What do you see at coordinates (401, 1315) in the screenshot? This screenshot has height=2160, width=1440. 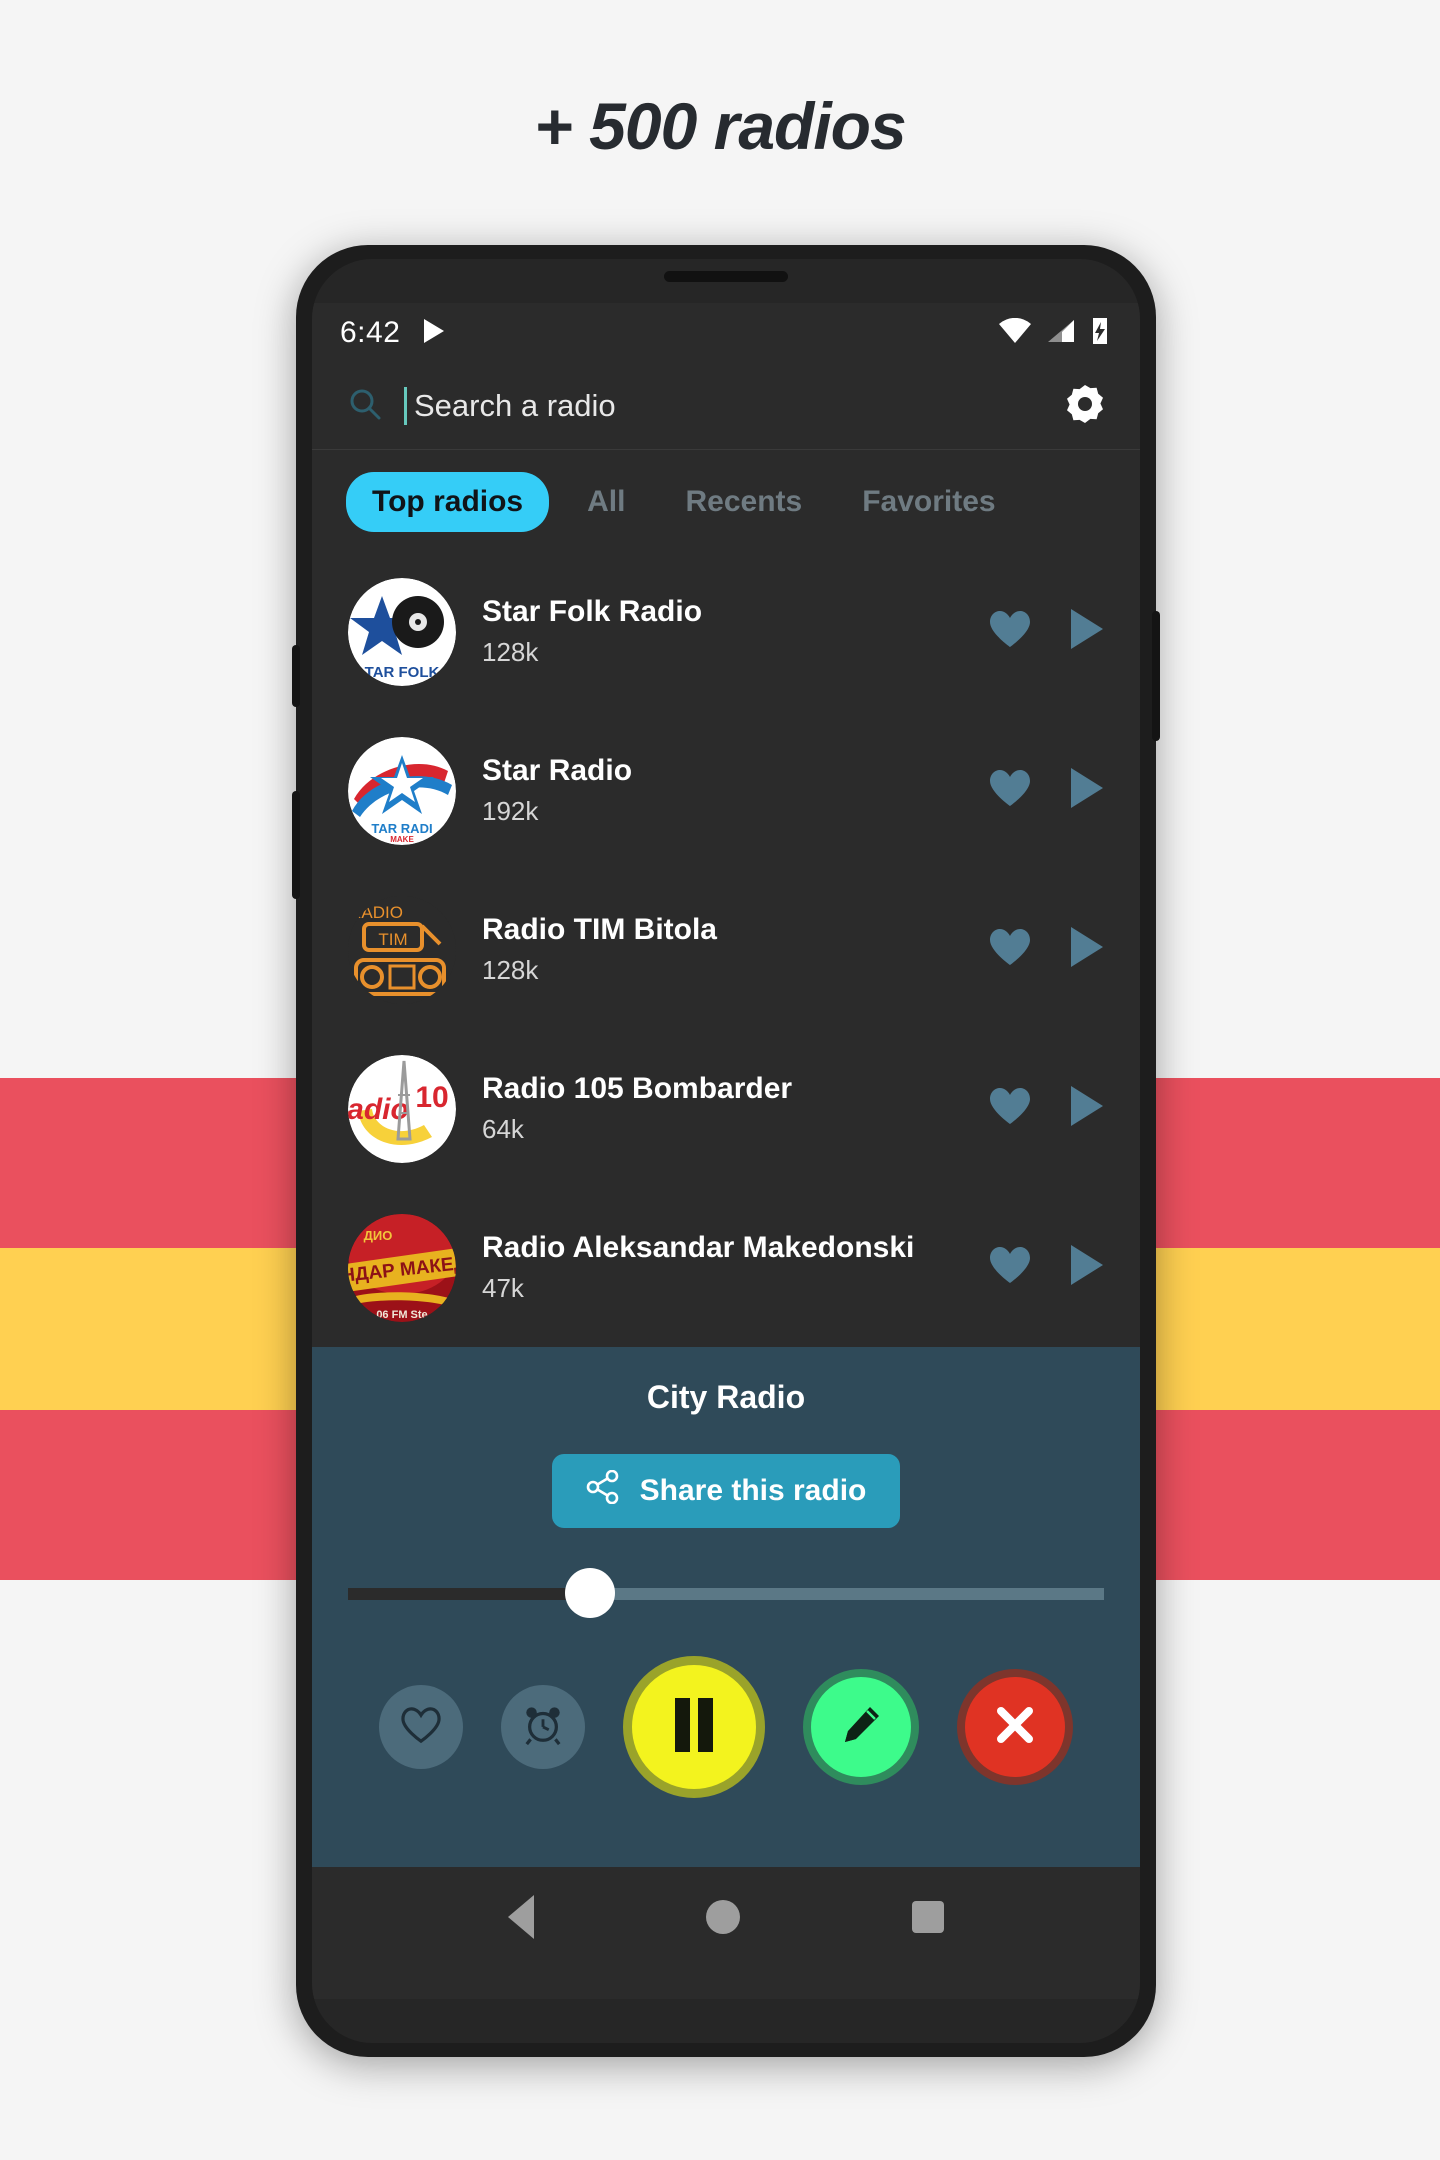 I see `svg-text: 06 FM Ste` at bounding box center [401, 1315].